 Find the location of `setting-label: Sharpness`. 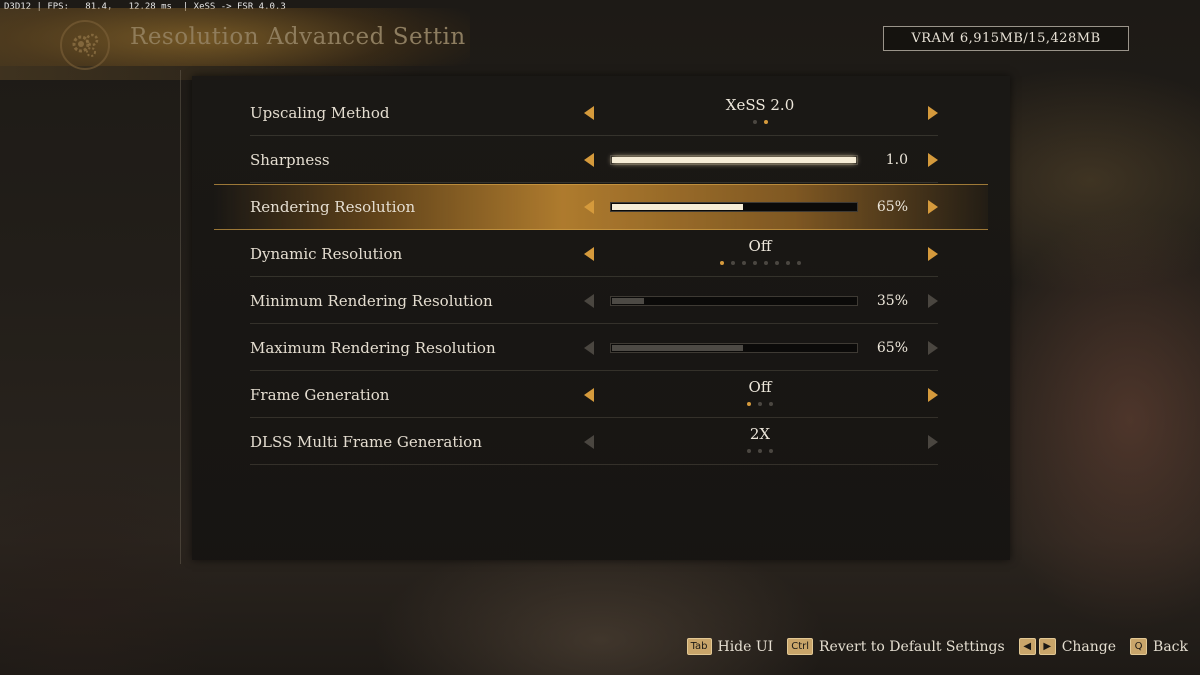

setting-label: Sharpness is located at coordinates (290, 160).